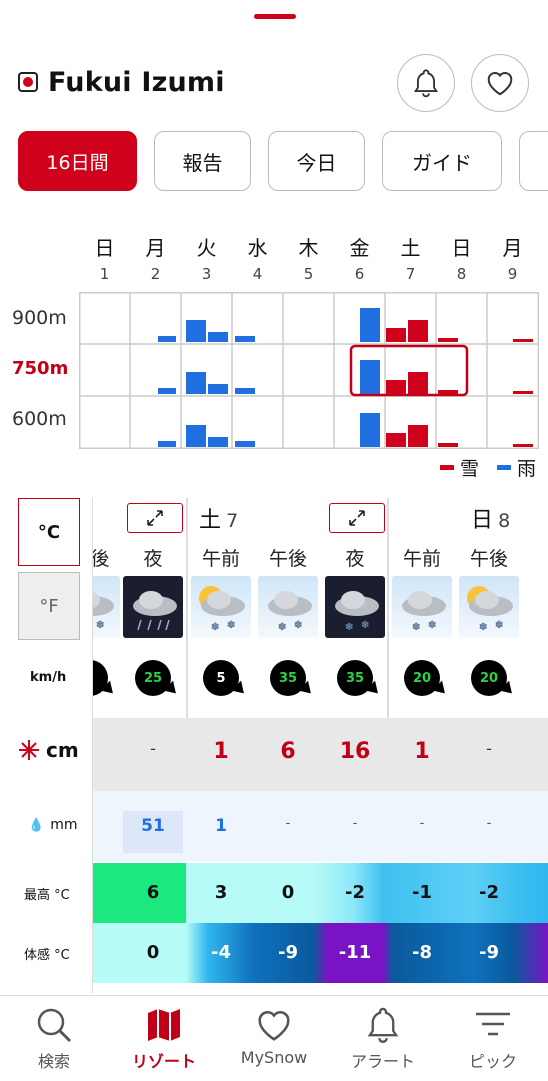  What do you see at coordinates (410, 274) in the screenshot?
I see `day-number: 7` at bounding box center [410, 274].